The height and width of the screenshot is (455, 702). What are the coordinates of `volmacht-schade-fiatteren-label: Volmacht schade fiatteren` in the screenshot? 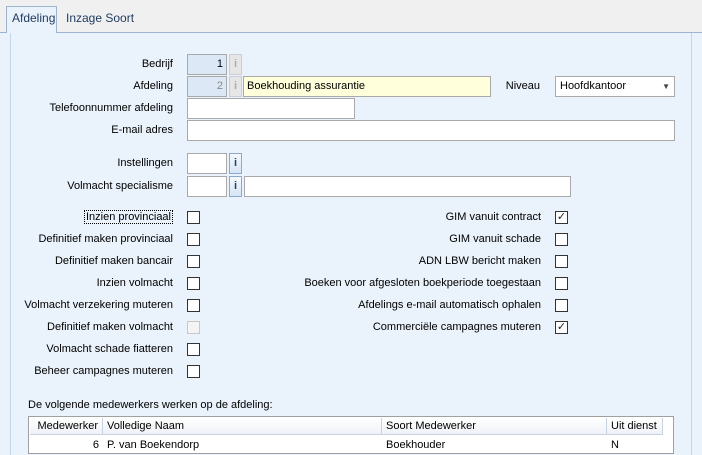 It's located at (109, 349).